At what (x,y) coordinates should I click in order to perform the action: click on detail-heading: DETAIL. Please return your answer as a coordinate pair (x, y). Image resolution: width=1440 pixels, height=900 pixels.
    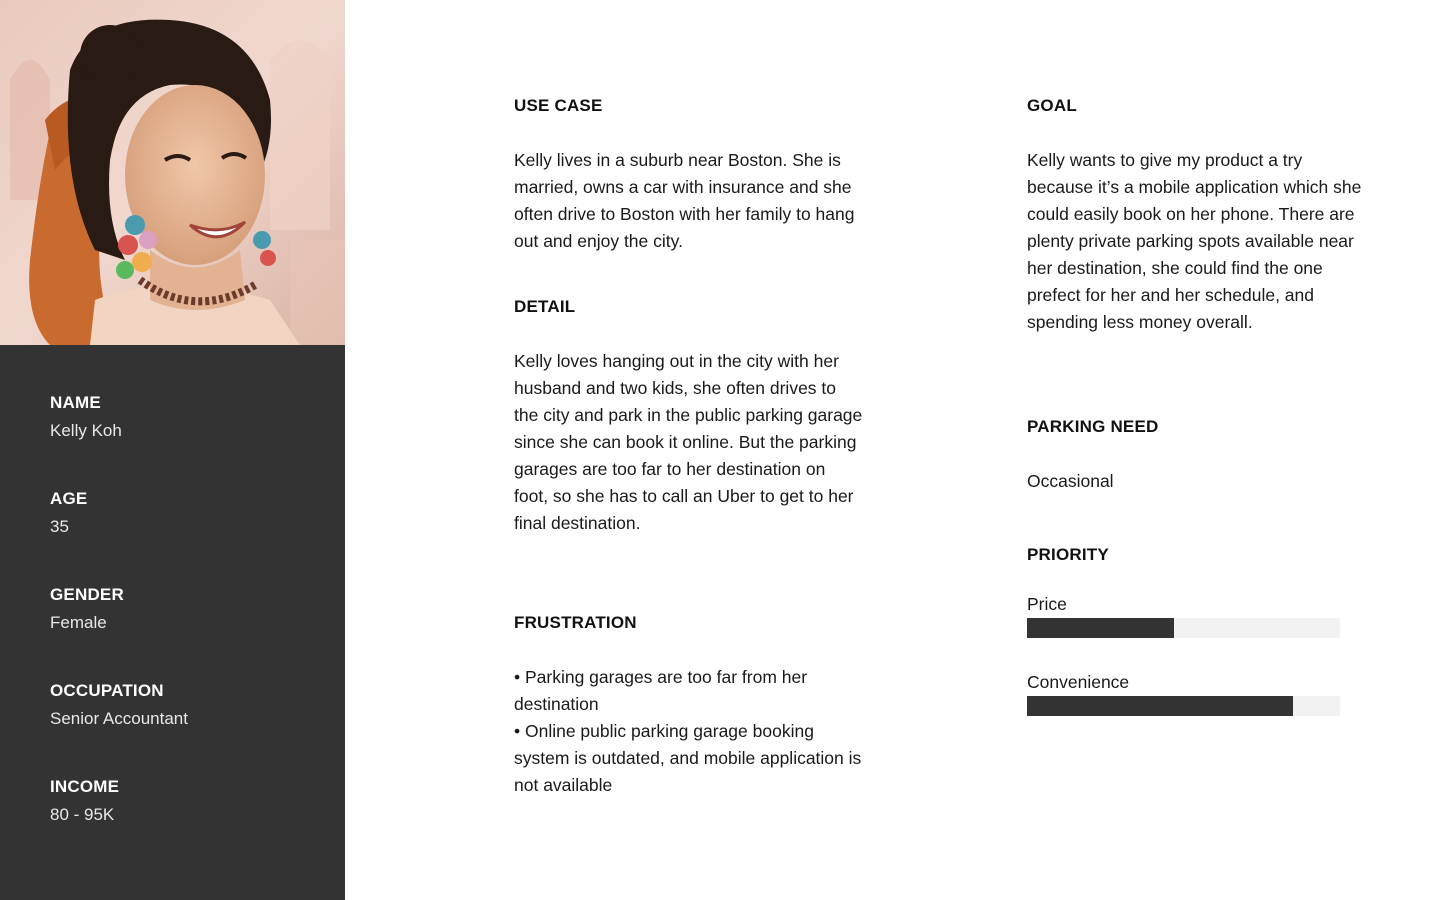
    Looking at the image, I should click on (545, 306).